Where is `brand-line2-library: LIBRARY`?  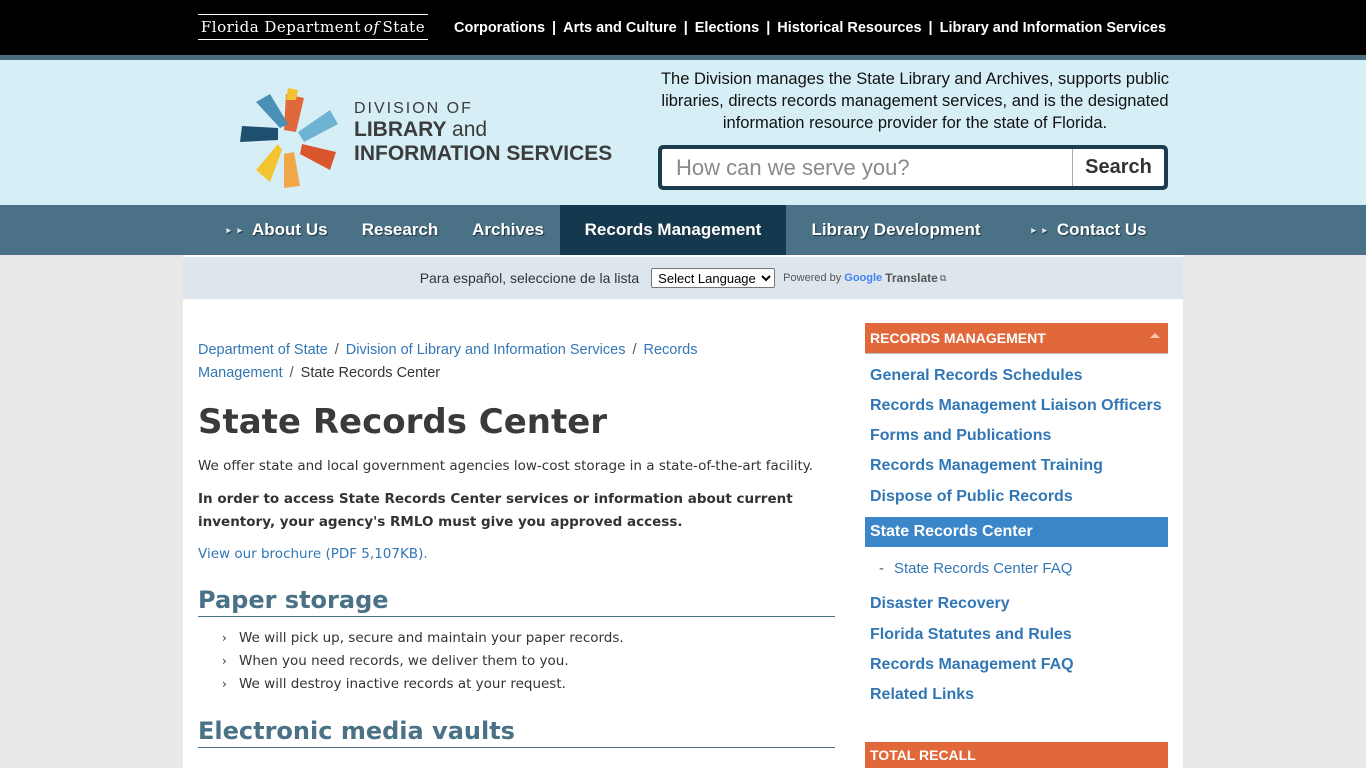 brand-line2-library: LIBRARY is located at coordinates (400, 129).